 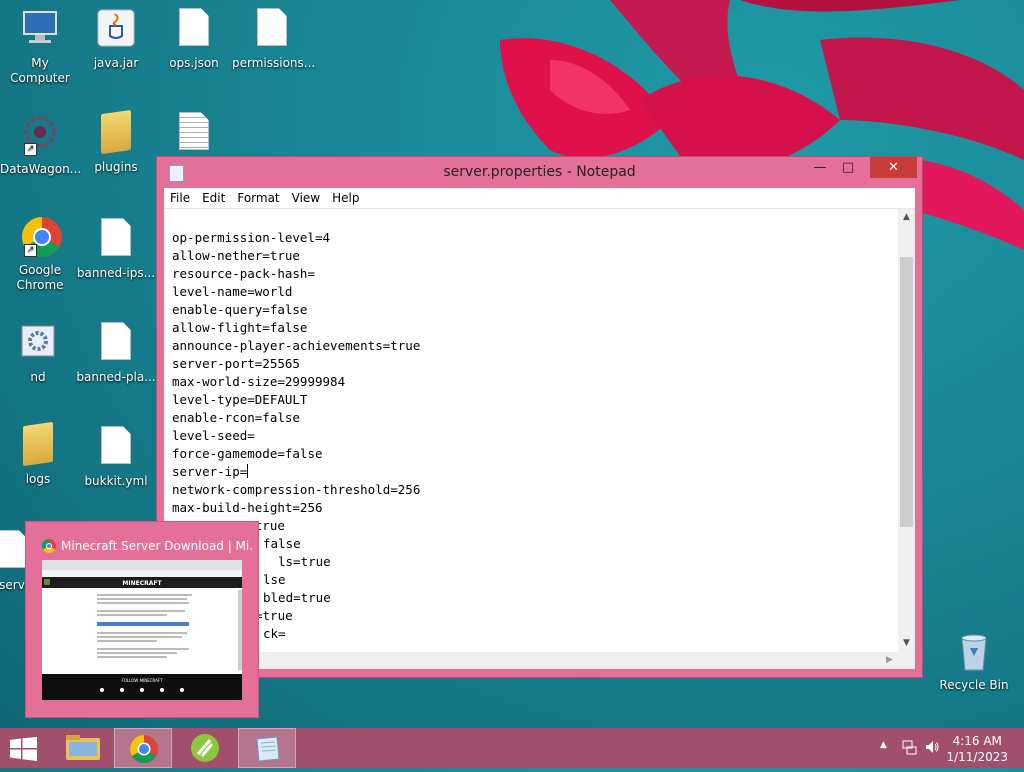 I want to click on desktop-icon-label: logs, so click(x=38, y=479).